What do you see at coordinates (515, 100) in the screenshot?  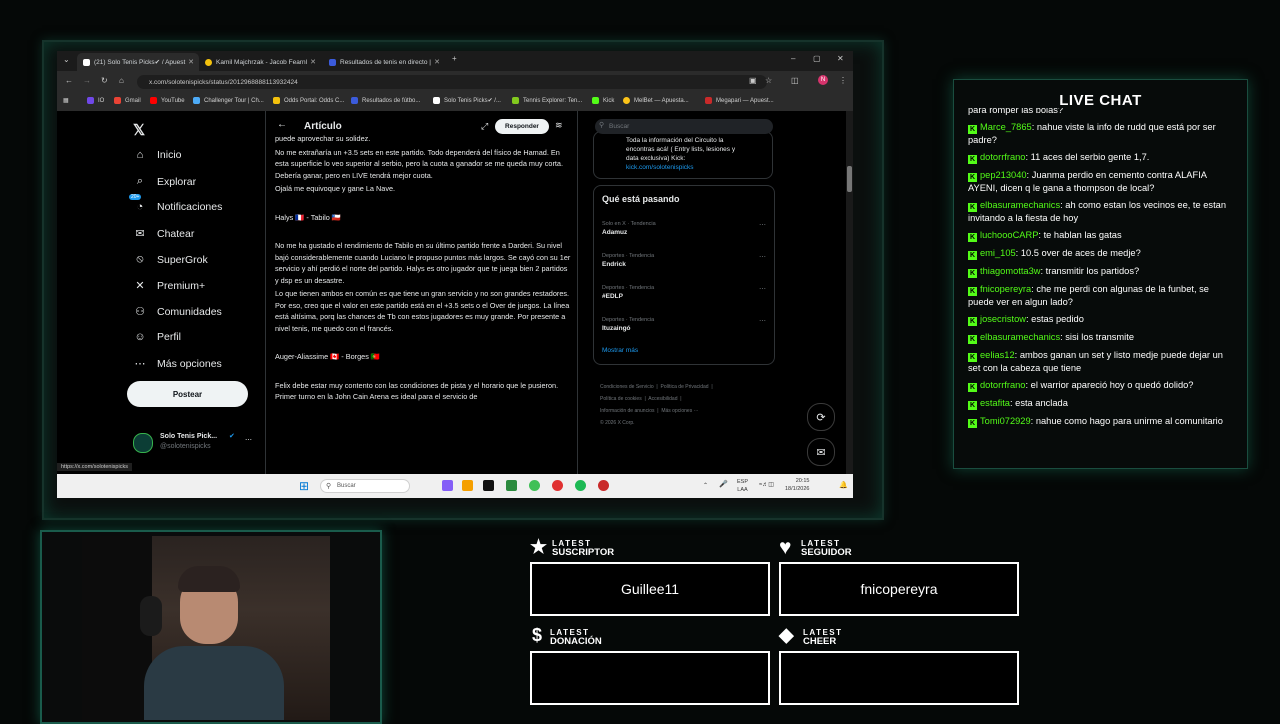 I see `bookmark-favicon-icon` at bounding box center [515, 100].